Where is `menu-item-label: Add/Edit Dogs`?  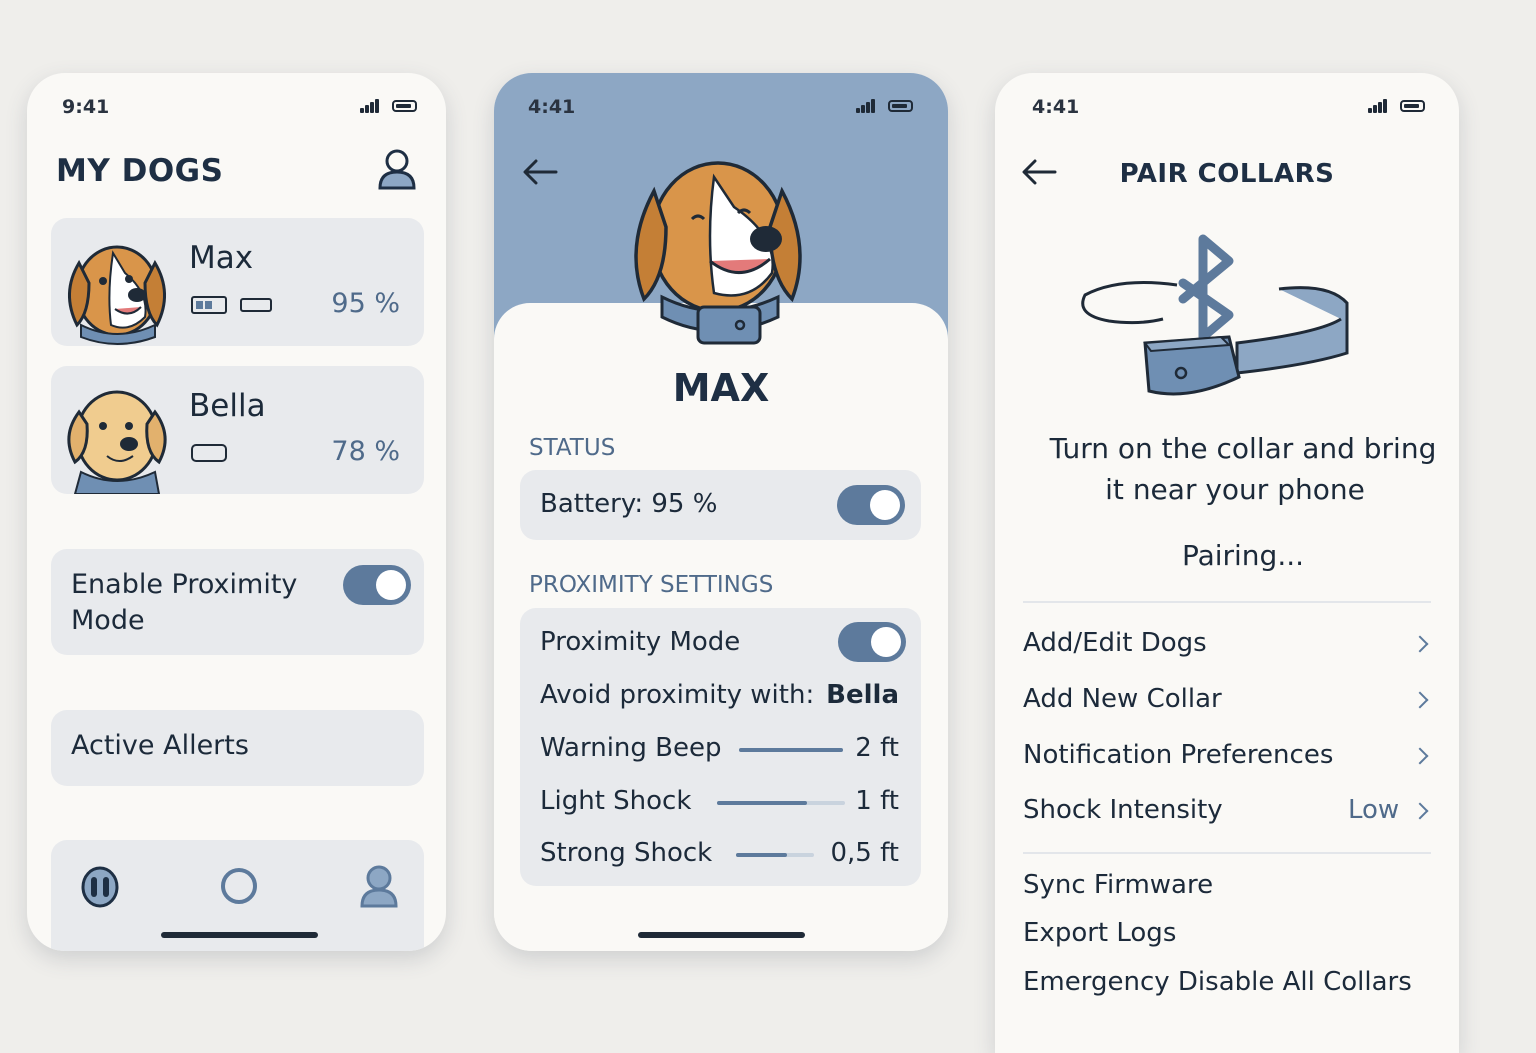
menu-item-label: Add/Edit Dogs is located at coordinates (1115, 643).